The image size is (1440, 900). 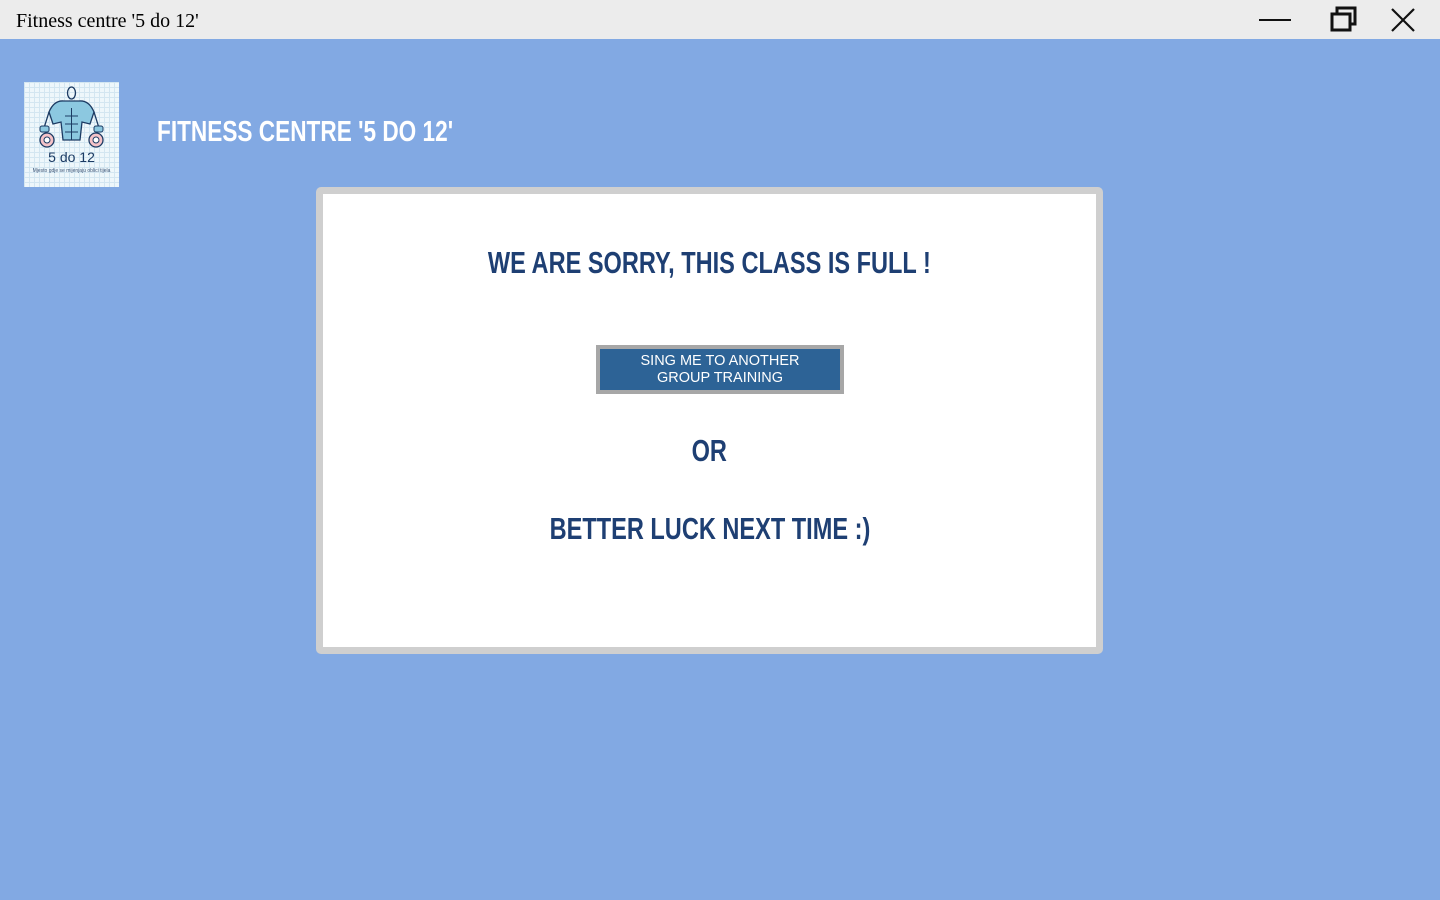 I want to click on or-separator-text: OR, so click(x=709, y=450).